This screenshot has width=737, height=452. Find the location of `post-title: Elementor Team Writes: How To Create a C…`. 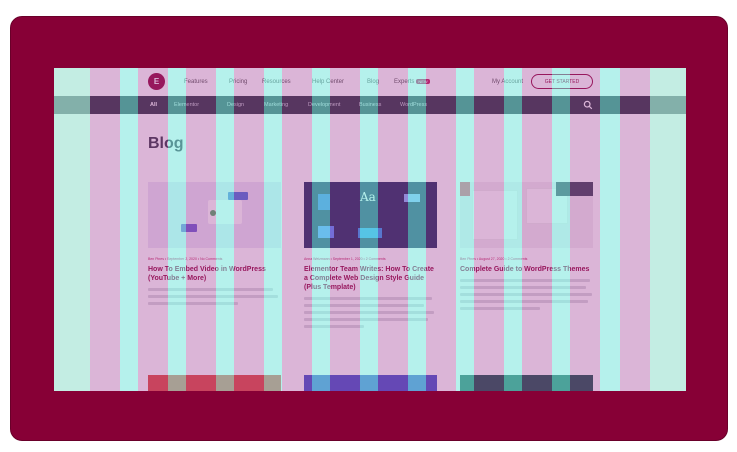

post-title: Elementor Team Writes: How To Create a C… is located at coordinates (370, 278).